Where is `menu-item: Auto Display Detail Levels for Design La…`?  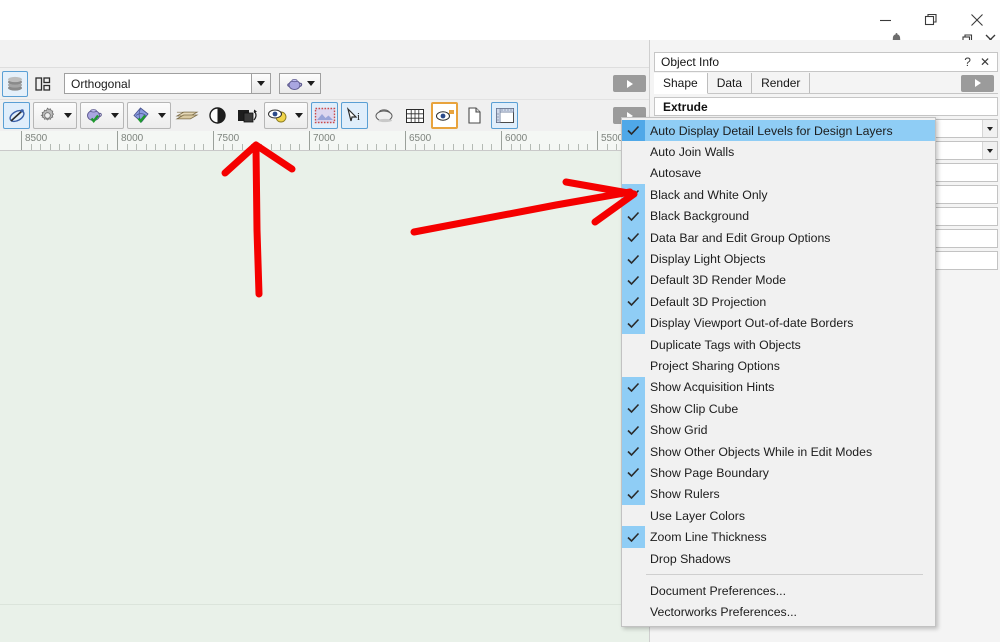 menu-item: Auto Display Detail Levels for Design La… is located at coordinates (778, 131).